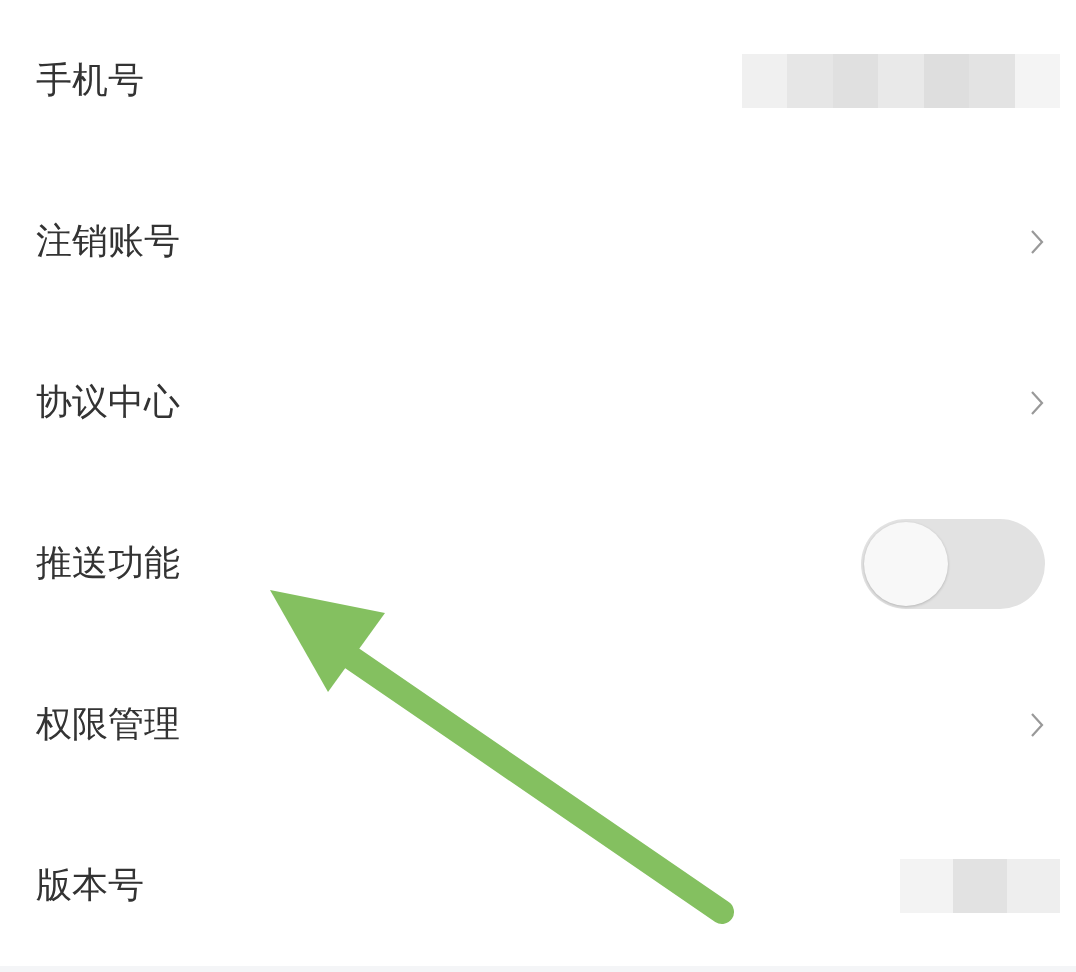  What do you see at coordinates (108, 563) in the screenshot?
I see `setting-label: 推送功能` at bounding box center [108, 563].